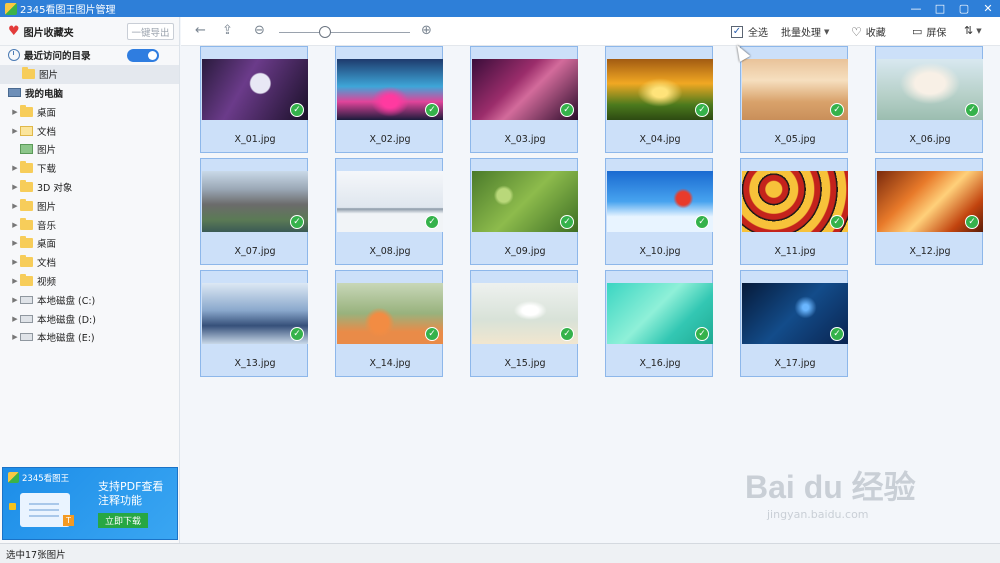 The image size is (1000, 563). What do you see at coordinates (964, 8) in the screenshot?
I see `maximize-button: ▢` at bounding box center [964, 8].